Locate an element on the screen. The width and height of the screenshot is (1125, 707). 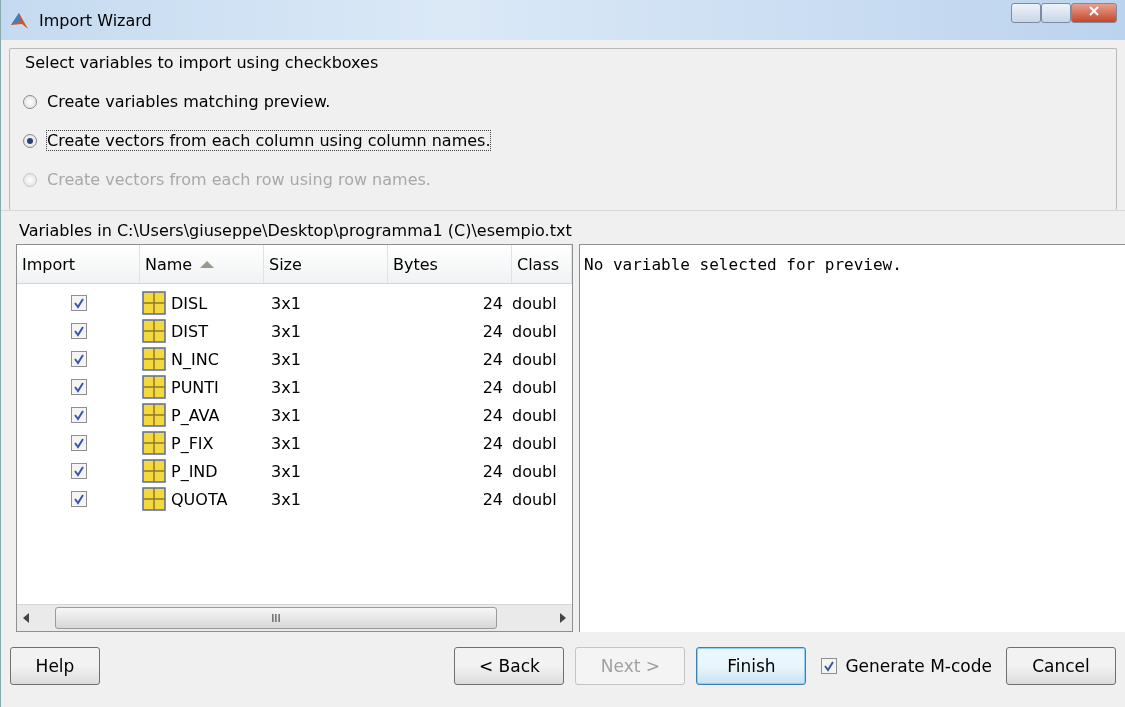
column-header: Size is located at coordinates (326, 264).